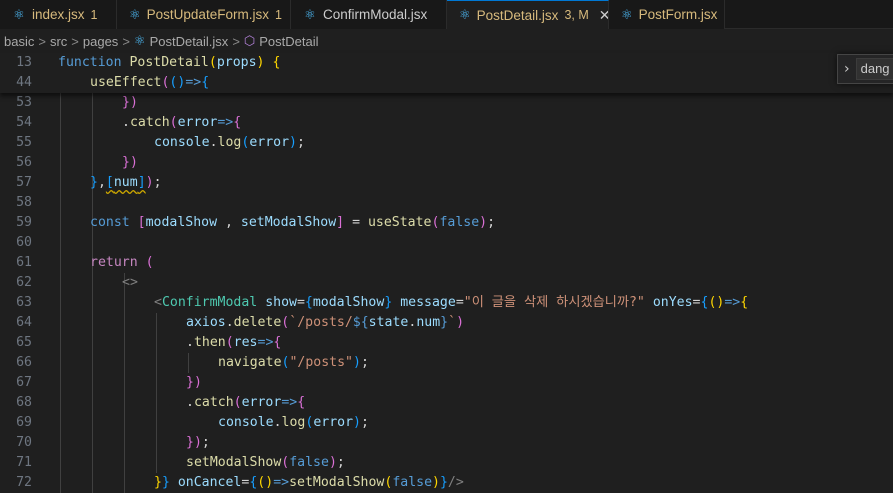 This screenshot has height=493, width=893. What do you see at coordinates (576, 15) in the screenshot?
I see `problem-count-badge: 3, M` at bounding box center [576, 15].